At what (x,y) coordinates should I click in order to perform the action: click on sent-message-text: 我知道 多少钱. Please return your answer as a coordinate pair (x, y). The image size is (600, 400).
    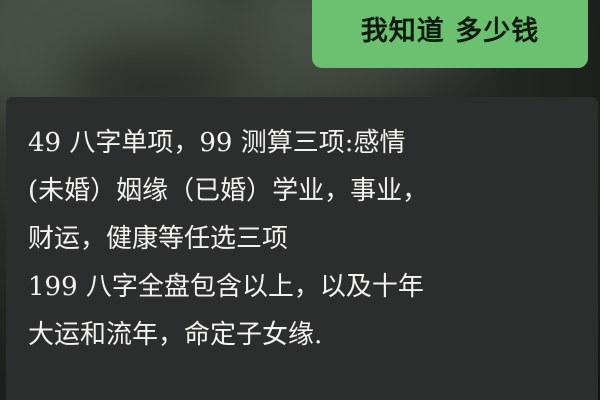
    Looking at the image, I should click on (450, 31).